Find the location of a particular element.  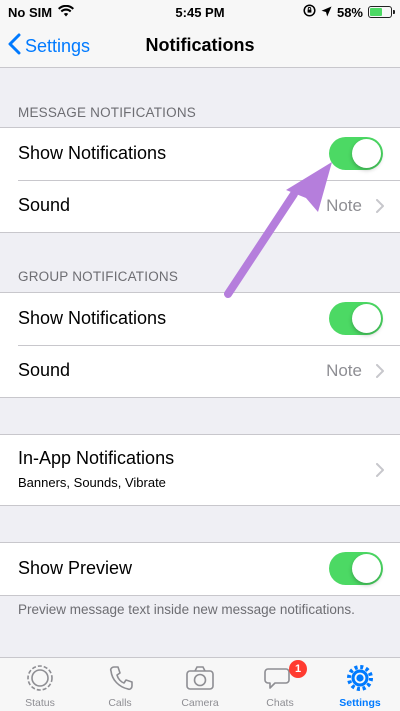

group-sound-row: Sound Note is located at coordinates (200, 371).